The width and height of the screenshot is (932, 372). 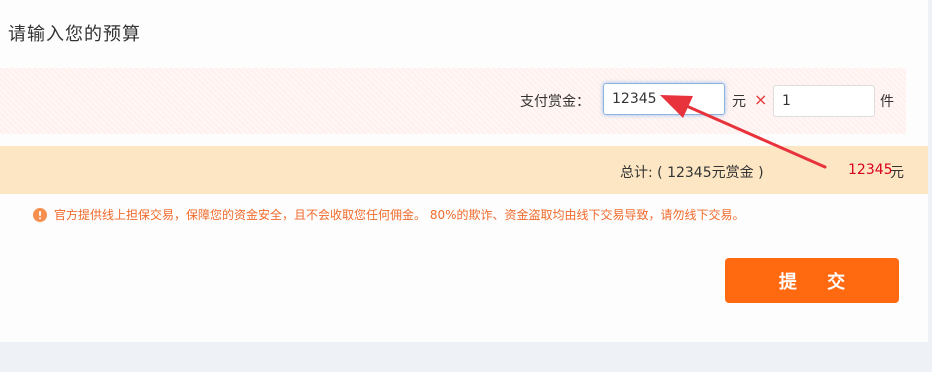 I want to click on total-unit: 元, so click(x=897, y=173).